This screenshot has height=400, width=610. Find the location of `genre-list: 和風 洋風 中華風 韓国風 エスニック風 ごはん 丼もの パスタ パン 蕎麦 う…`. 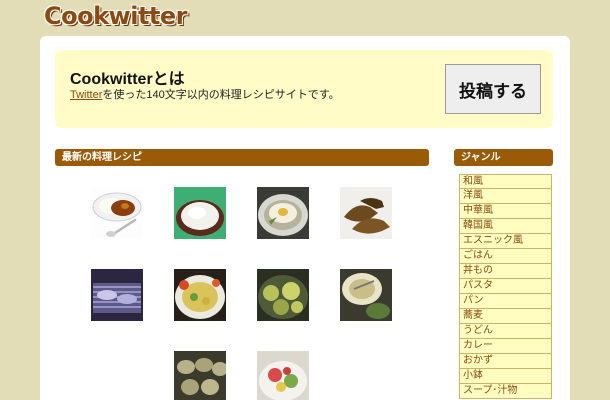

genre-list: 和風 洋風 中華風 韓国風 エスニック風 ごはん 丼もの パスタ パン 蕎麦 う… is located at coordinates (505, 286).